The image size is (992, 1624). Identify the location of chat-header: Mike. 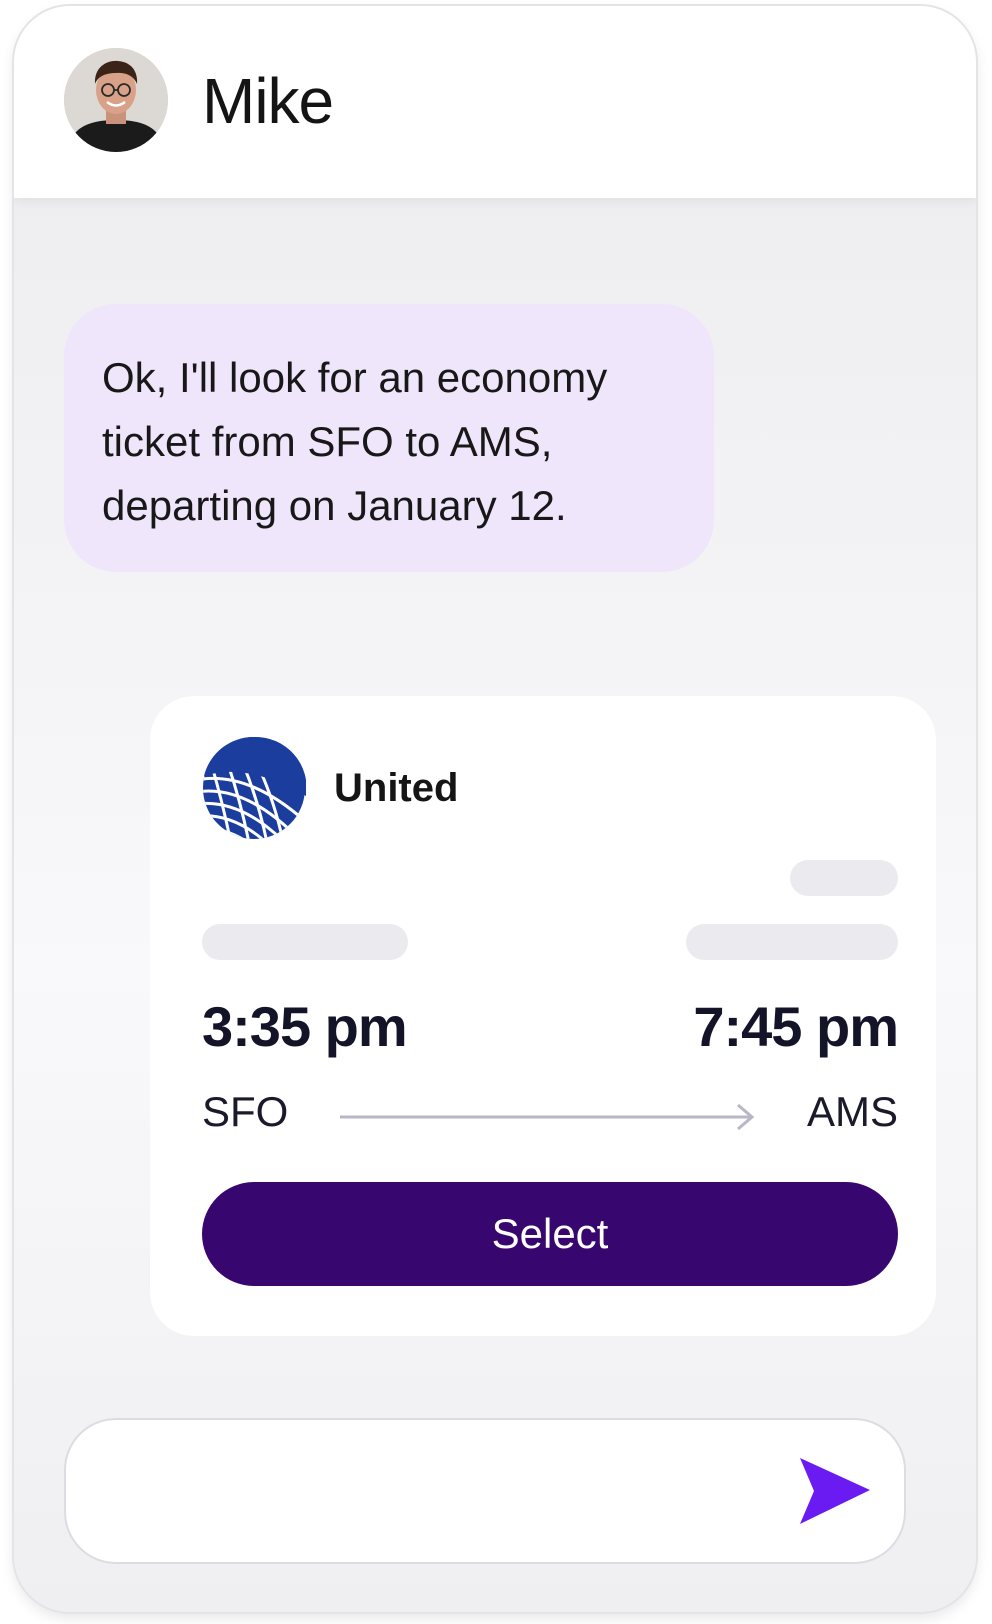
(495, 102).